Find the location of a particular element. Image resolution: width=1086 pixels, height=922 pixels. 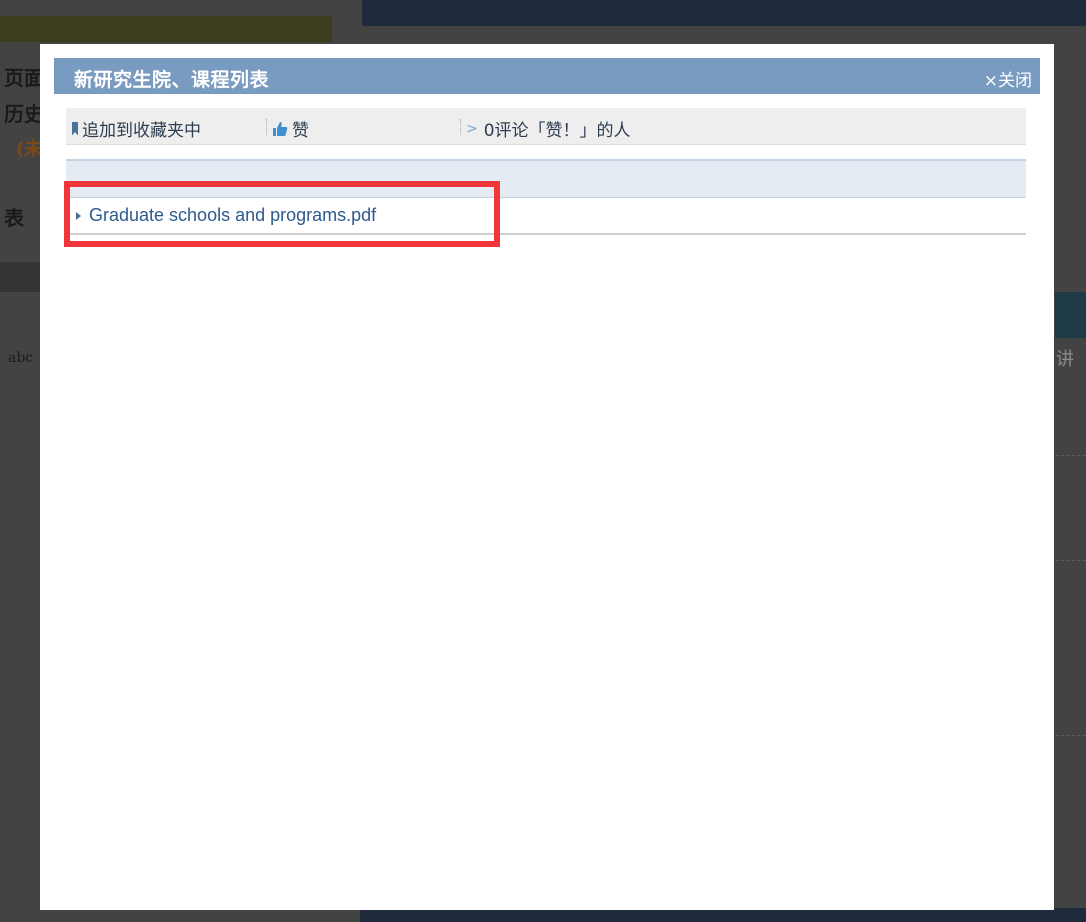

like-button: 赞 is located at coordinates (290, 128).